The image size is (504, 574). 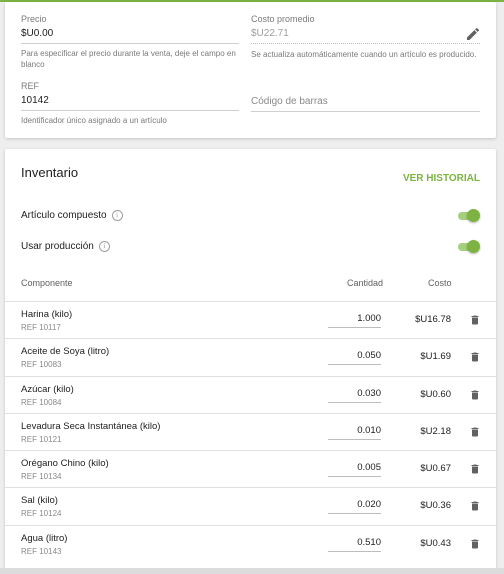 I want to click on composite-item-toggle, so click(x=469, y=216).